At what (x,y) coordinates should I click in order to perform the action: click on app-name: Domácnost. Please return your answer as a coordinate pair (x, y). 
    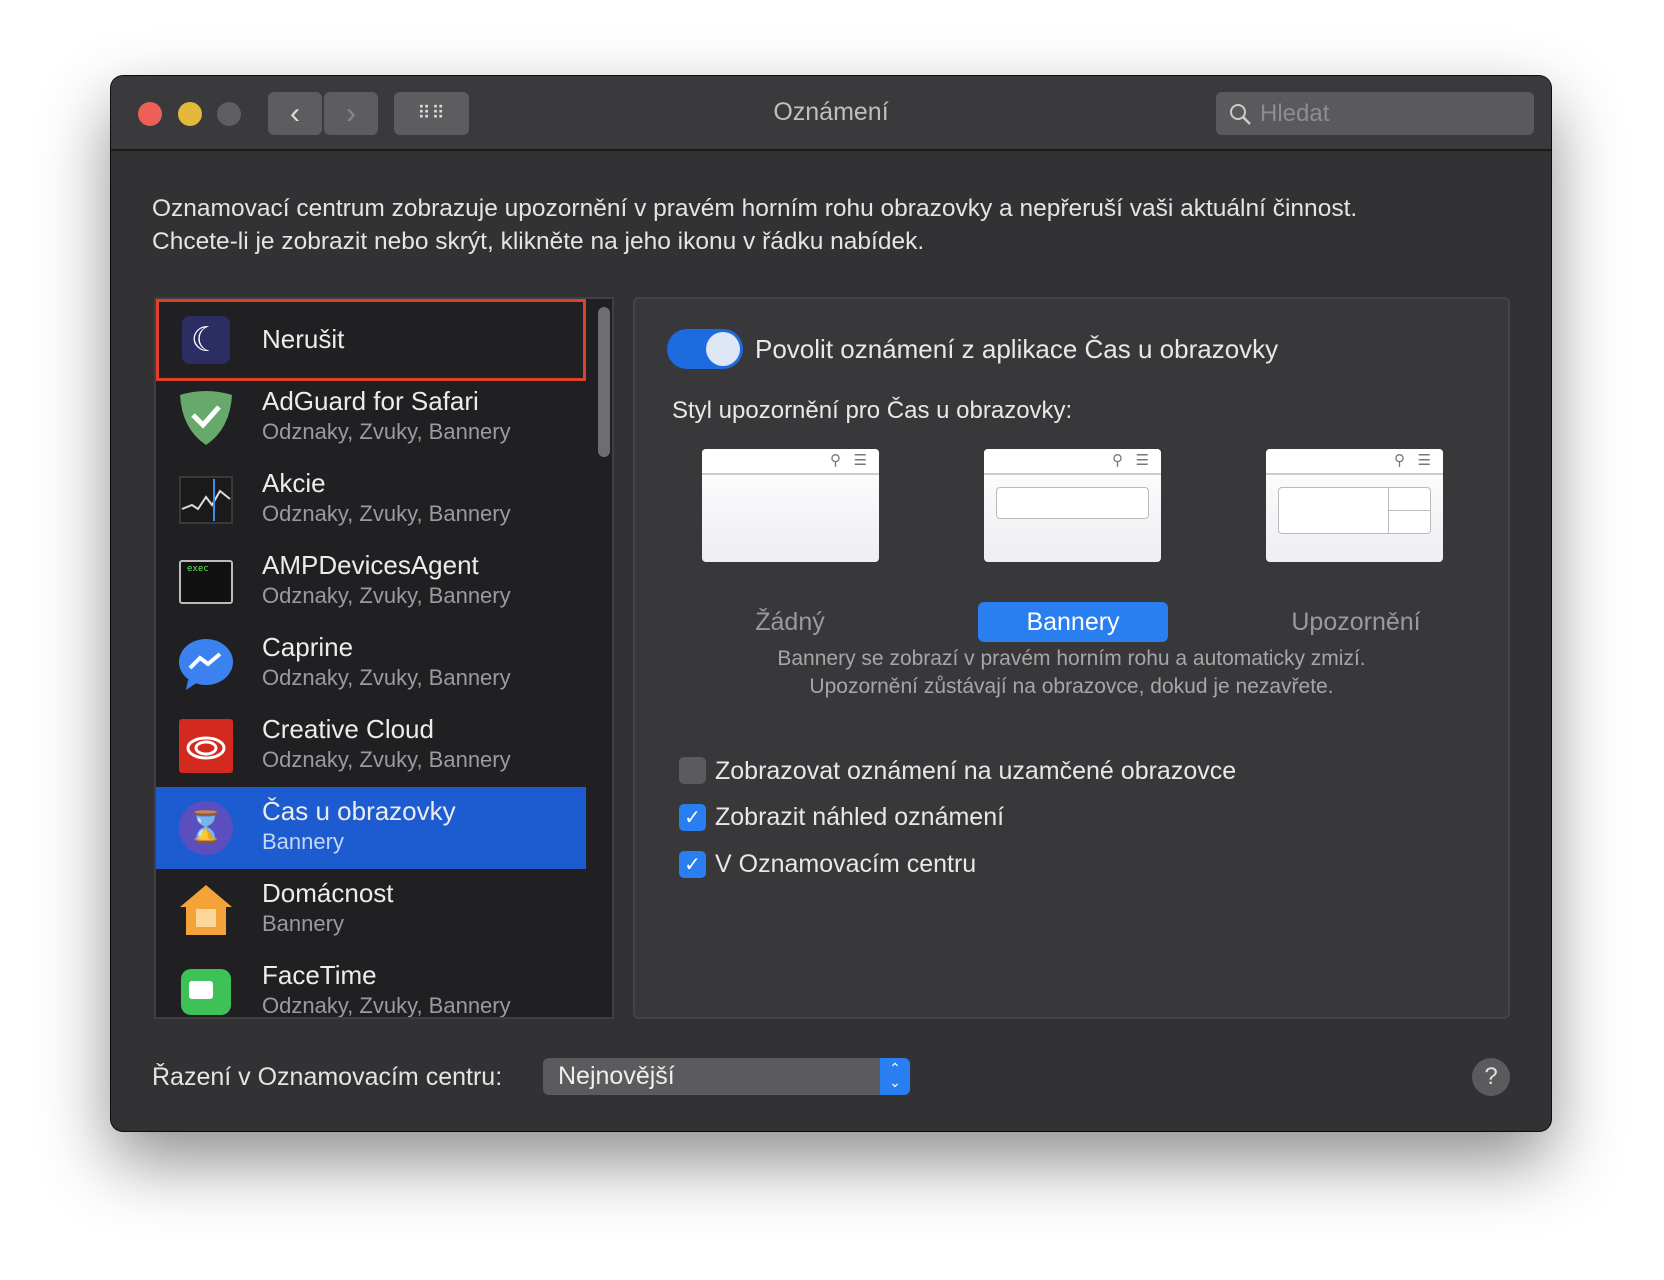
    Looking at the image, I should click on (328, 893).